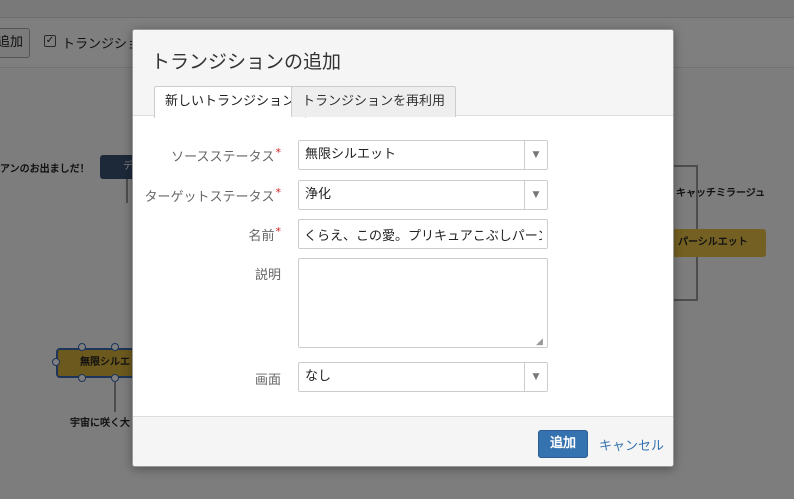 This screenshot has width=794, height=499. I want to click on source-status-label: ソースステータス*, so click(226, 155).